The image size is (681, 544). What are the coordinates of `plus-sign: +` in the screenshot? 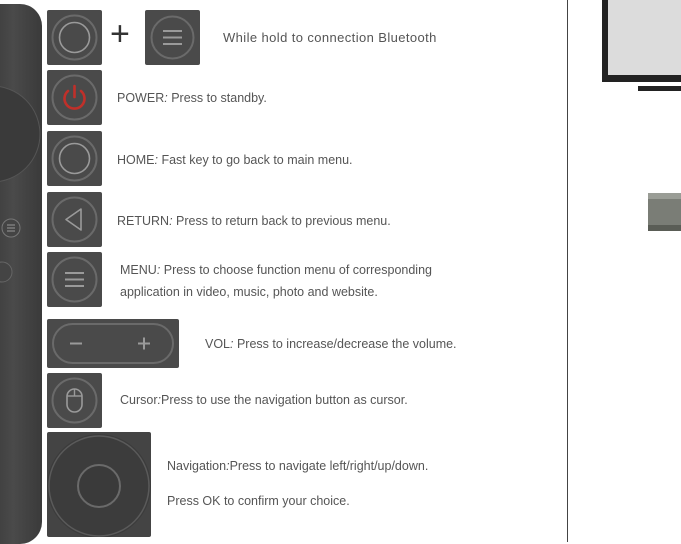 It's located at (120, 34).